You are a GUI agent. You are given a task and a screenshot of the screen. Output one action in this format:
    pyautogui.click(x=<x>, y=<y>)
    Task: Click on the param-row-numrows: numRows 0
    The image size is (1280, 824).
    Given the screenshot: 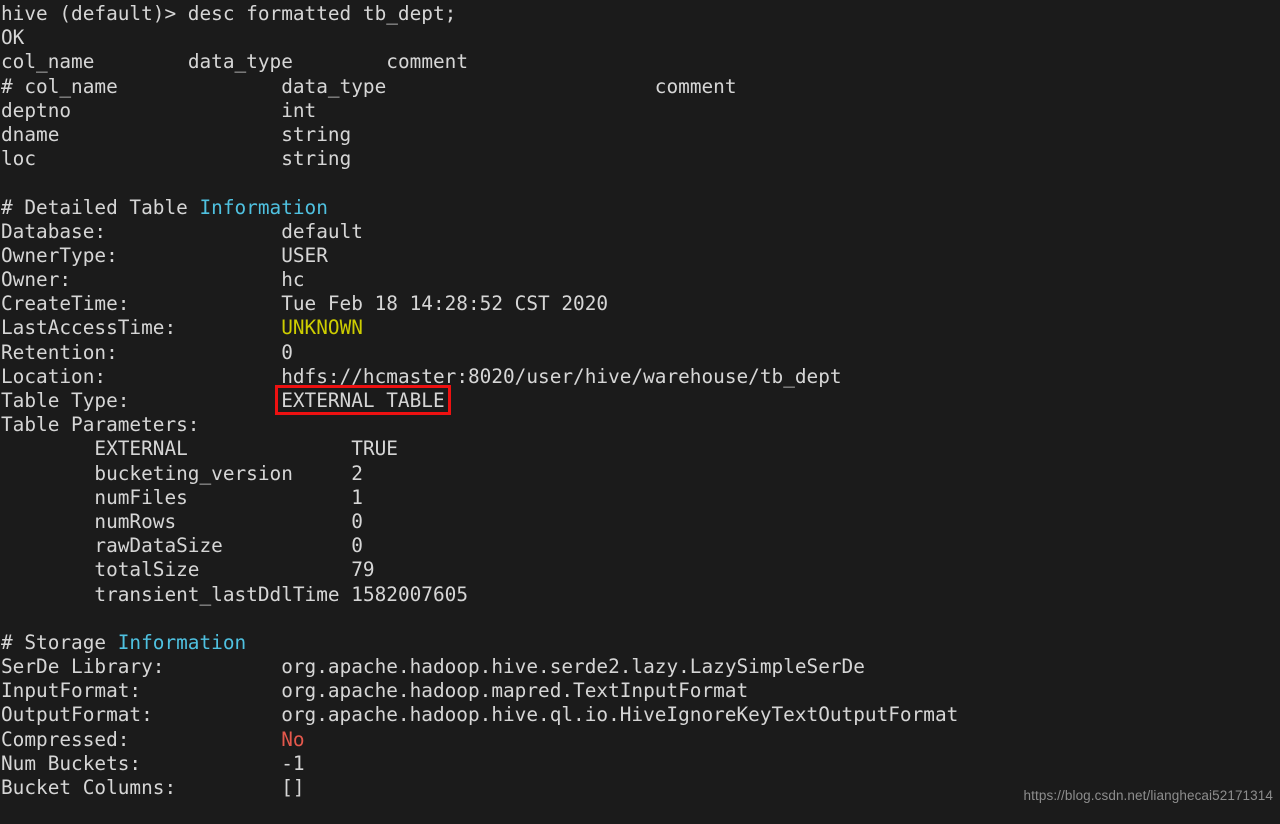 What is the action you would take?
    pyautogui.click(x=640, y=522)
    